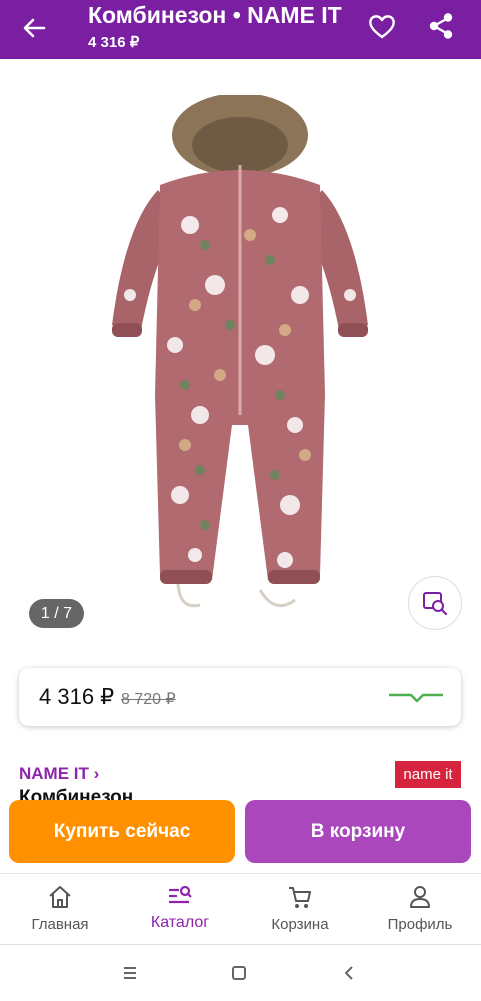 This screenshot has height=1001, width=481. I want to click on current-price: 4 316 ₽, so click(77, 696).